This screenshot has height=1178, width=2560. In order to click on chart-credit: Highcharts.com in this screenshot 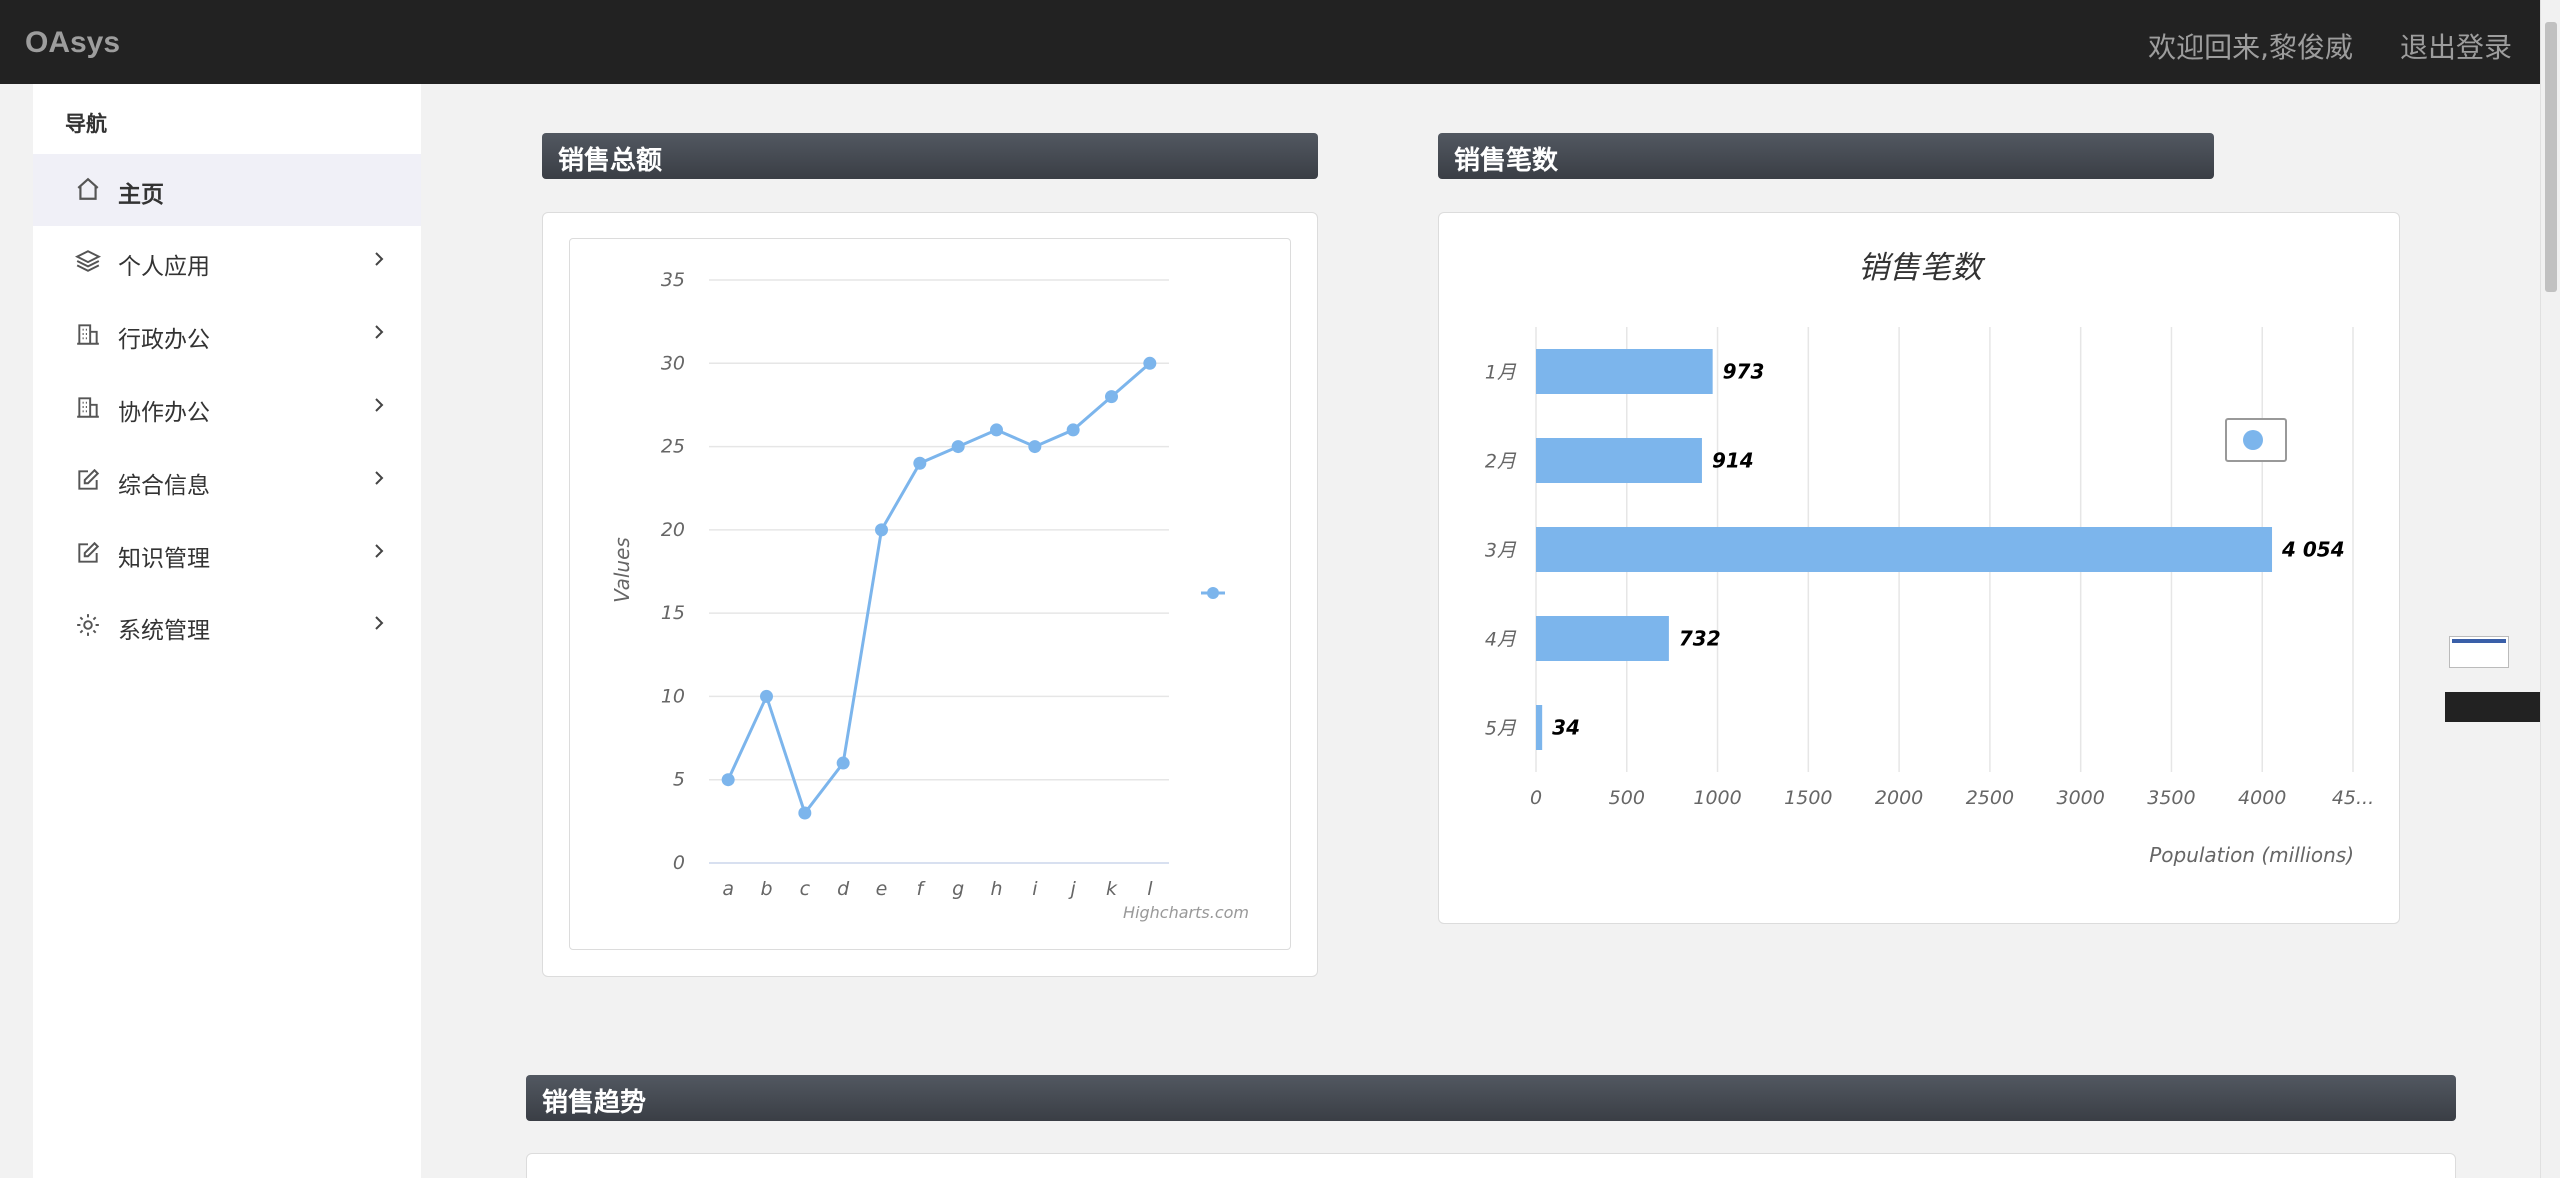, I will do `click(1186, 912)`.